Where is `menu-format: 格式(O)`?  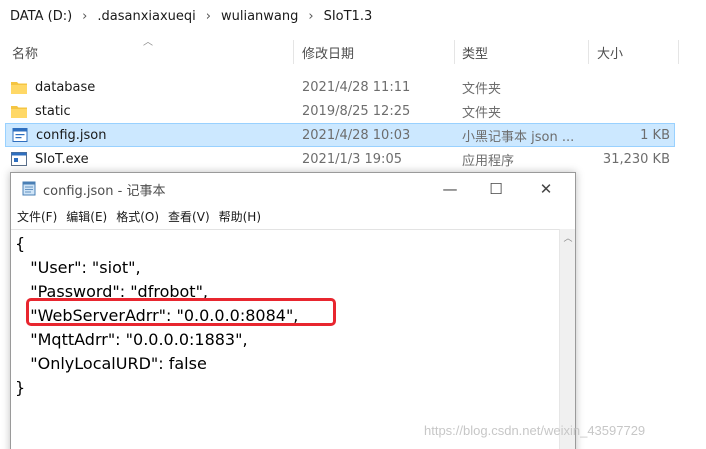 menu-format: 格式(O) is located at coordinates (136, 216).